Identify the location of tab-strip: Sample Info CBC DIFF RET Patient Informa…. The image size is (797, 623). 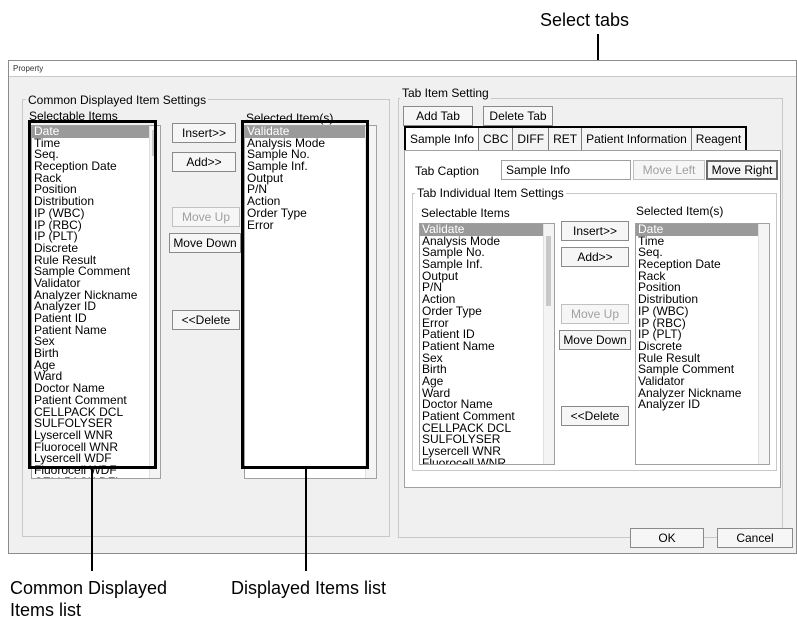
(576, 139).